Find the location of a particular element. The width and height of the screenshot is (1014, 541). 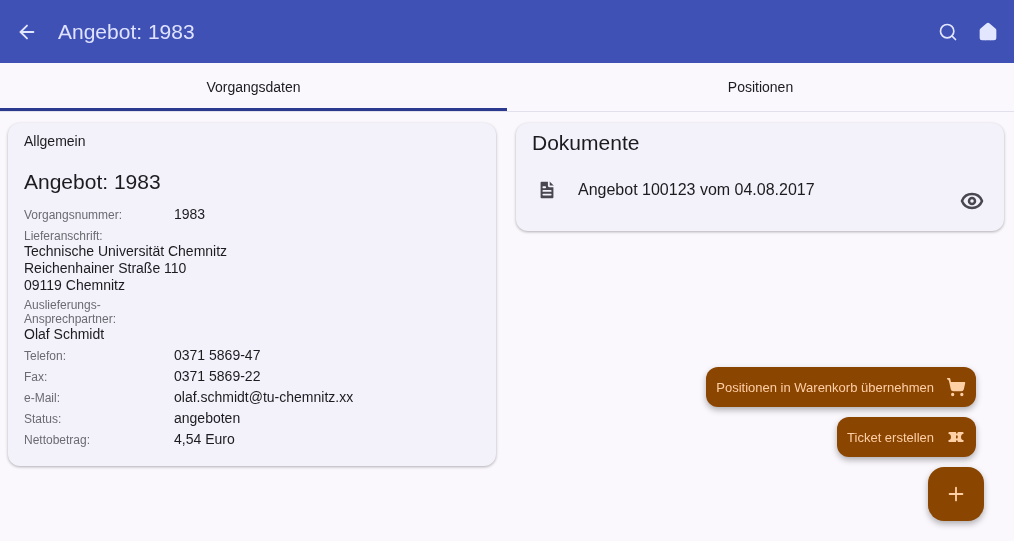

field-label: Lieferanschrift: is located at coordinates (64, 236).